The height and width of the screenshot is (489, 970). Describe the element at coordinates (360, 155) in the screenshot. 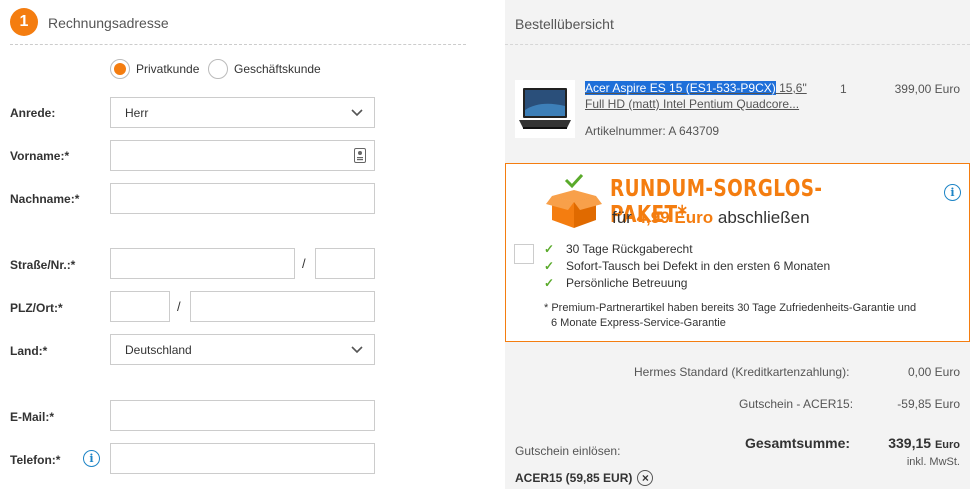

I see `contact-card-icon` at that location.